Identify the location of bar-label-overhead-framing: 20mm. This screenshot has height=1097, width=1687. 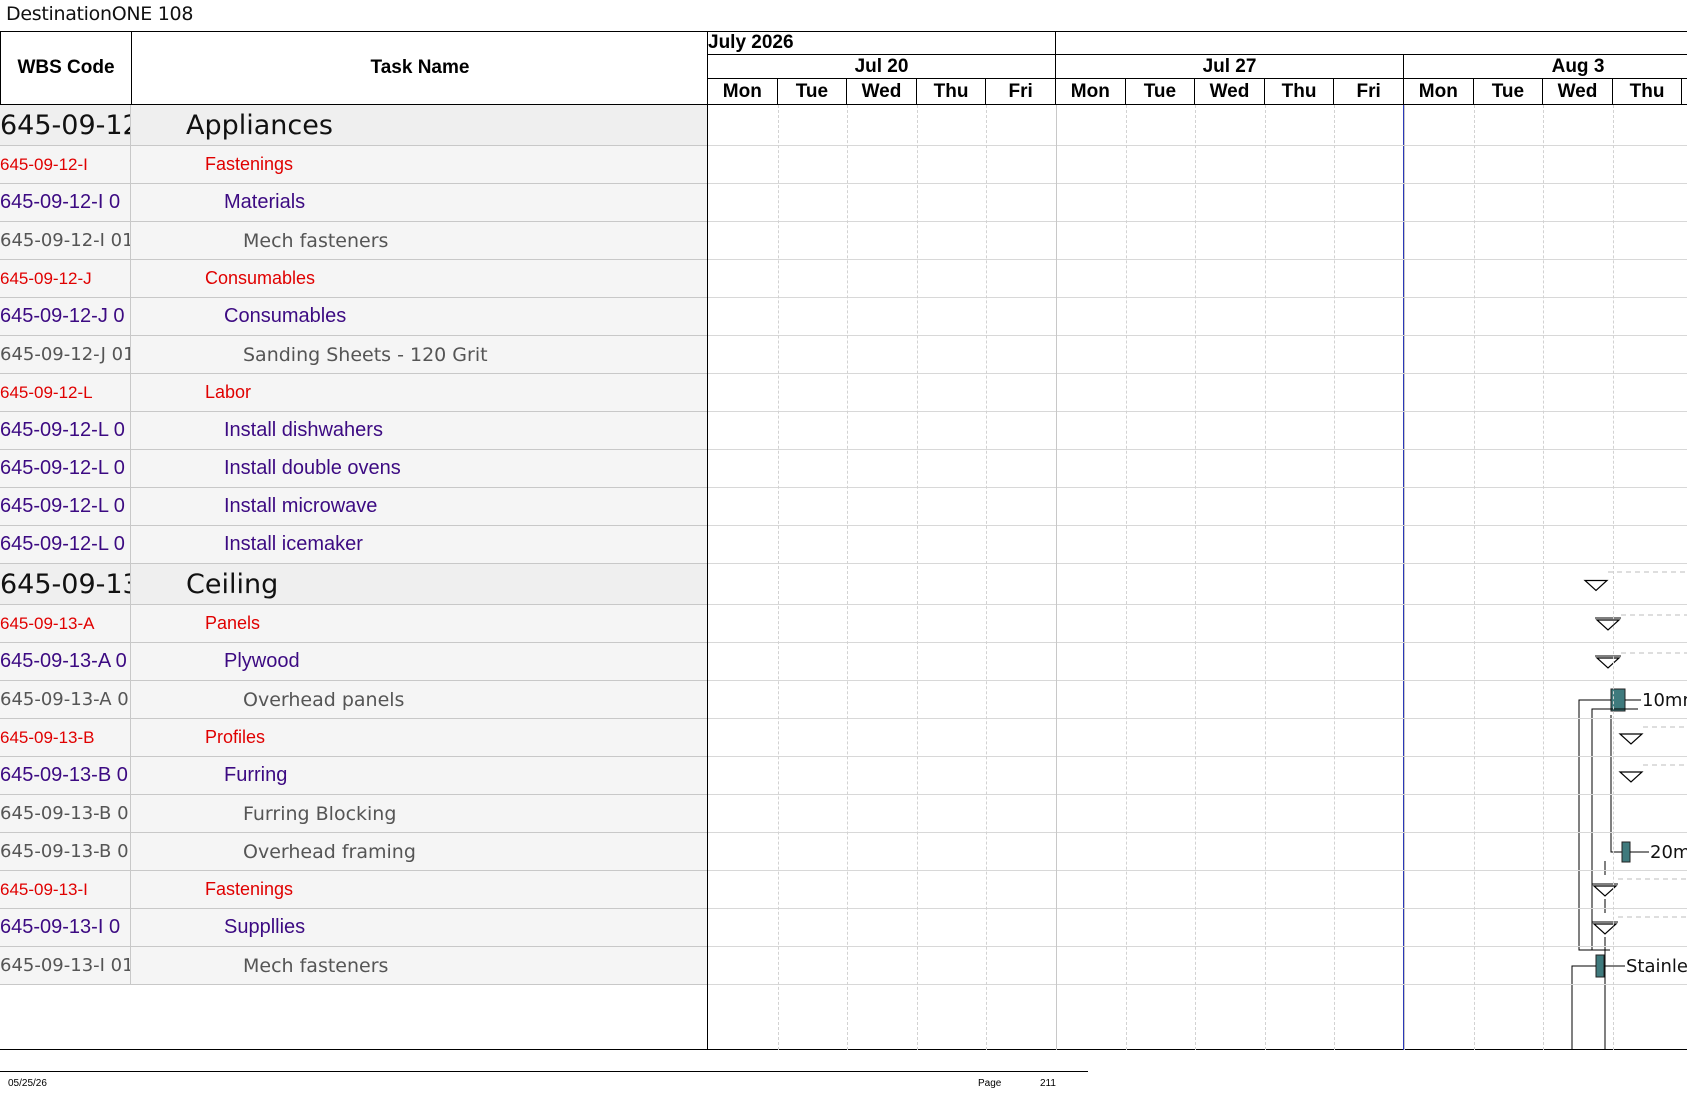
(1668, 852).